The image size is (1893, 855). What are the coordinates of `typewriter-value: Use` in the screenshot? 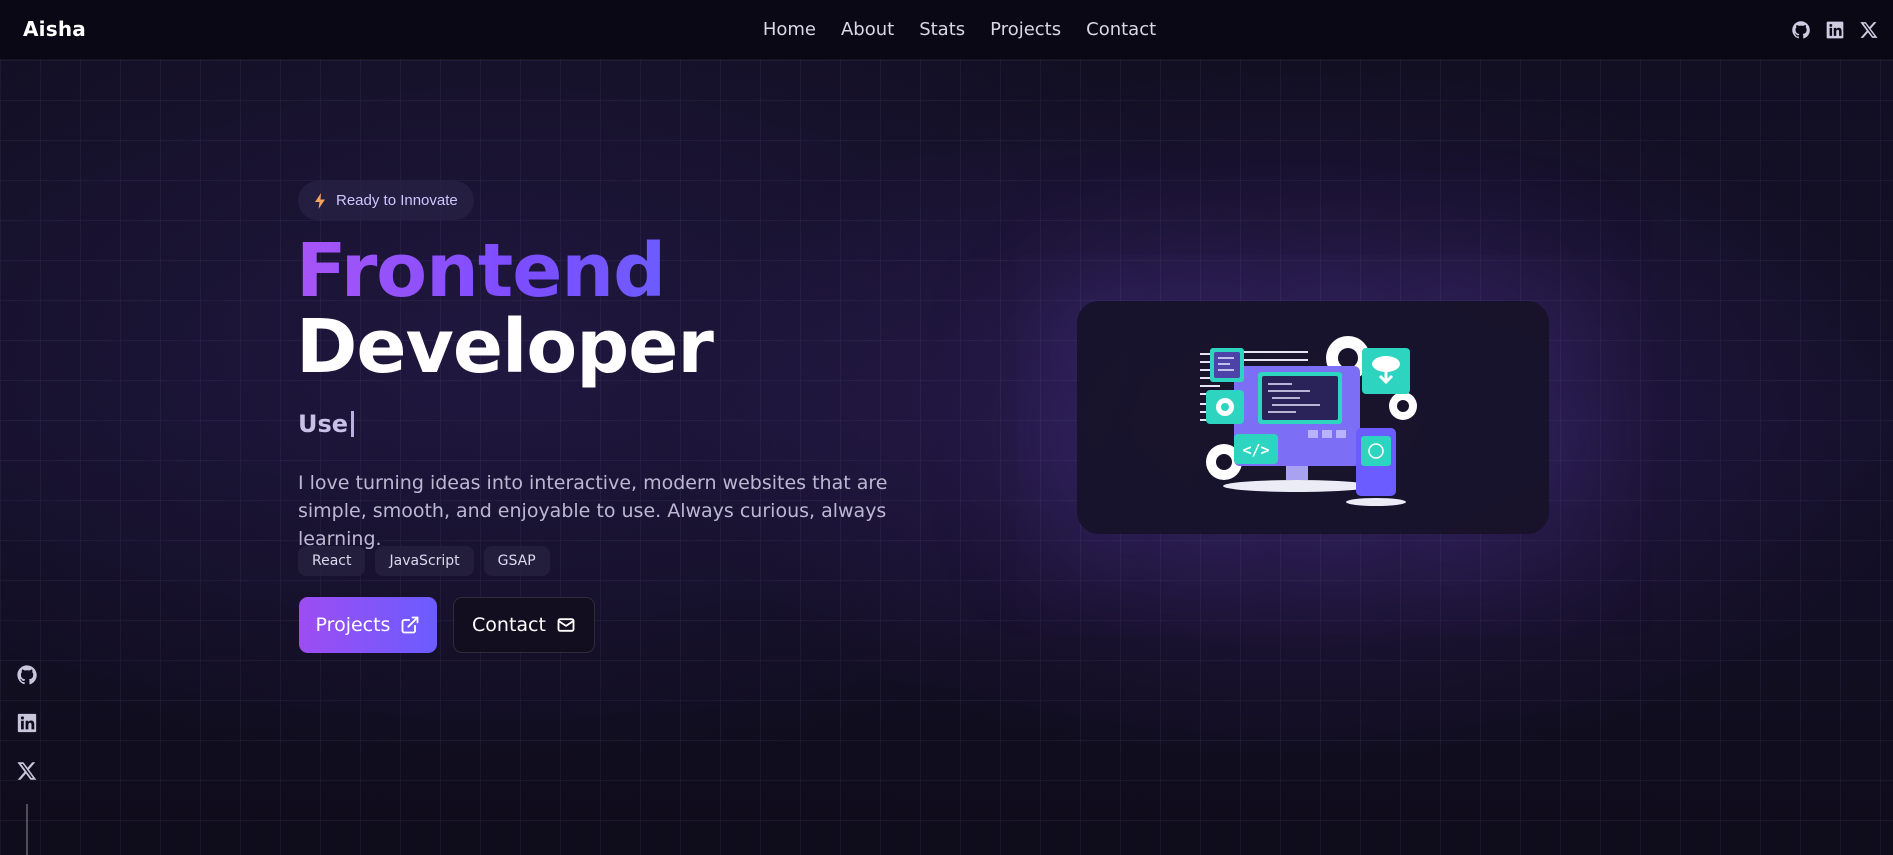 It's located at (323, 424).